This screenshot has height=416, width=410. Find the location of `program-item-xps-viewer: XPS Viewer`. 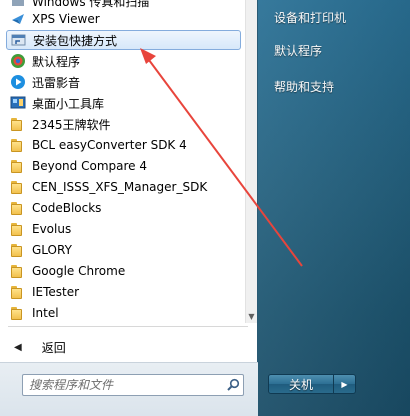

program-item-xps-viewer: XPS Viewer is located at coordinates (123, 19).